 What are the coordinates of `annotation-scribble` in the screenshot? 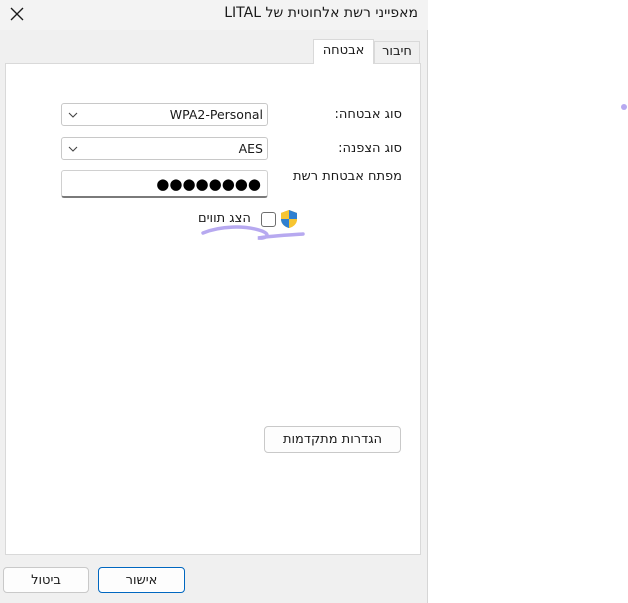 It's located at (253, 232).